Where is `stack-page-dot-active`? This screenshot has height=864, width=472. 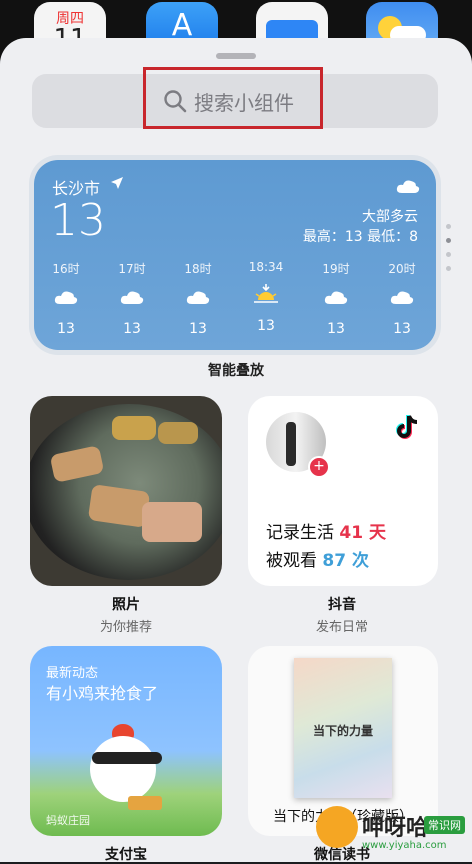
stack-page-dot-active is located at coordinates (448, 240).